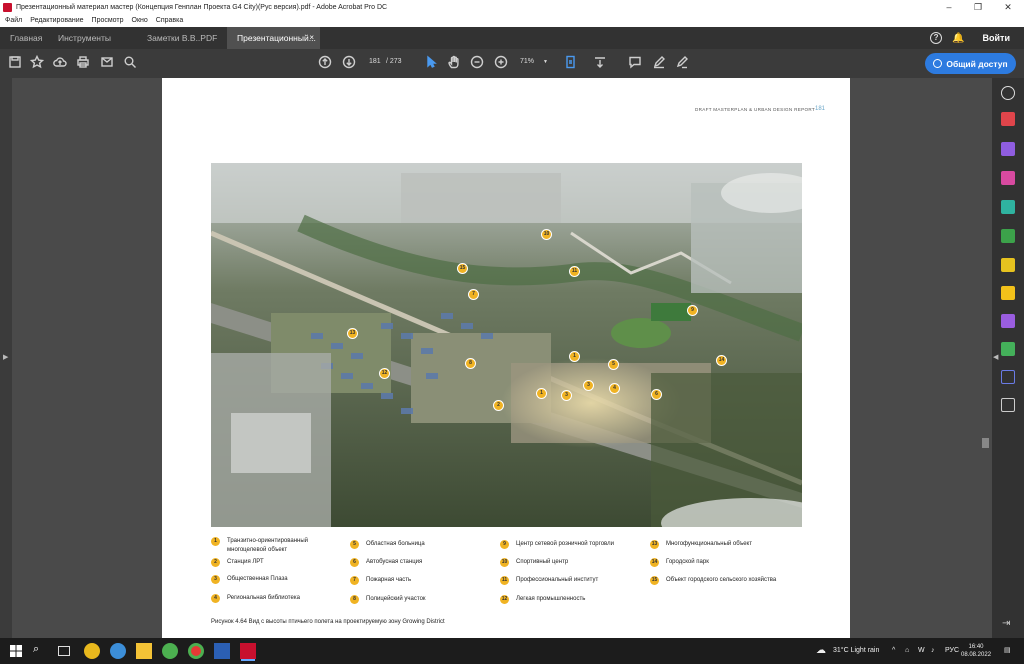  Describe the element at coordinates (182, 38) in the screenshot. I see `tab-document-notes: Заметки В.В..PDF` at that location.